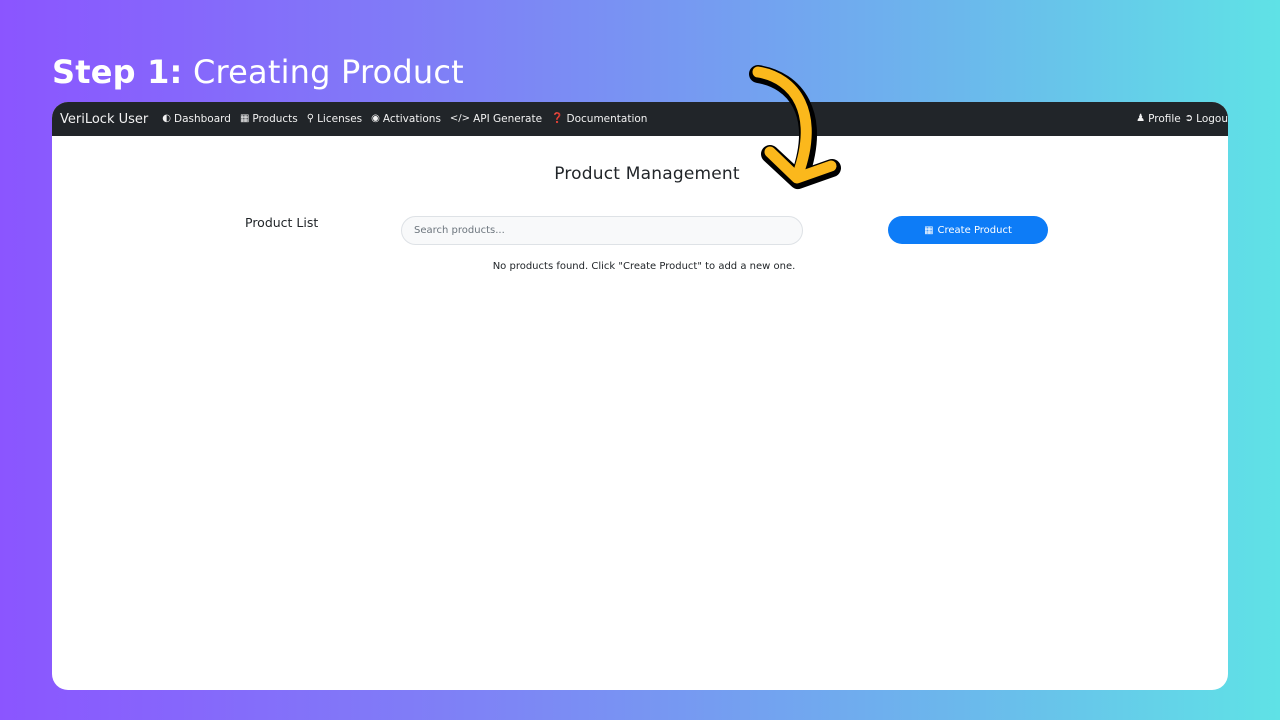 This screenshot has width=1280, height=720. I want to click on nav-products-label: Products, so click(275, 119).